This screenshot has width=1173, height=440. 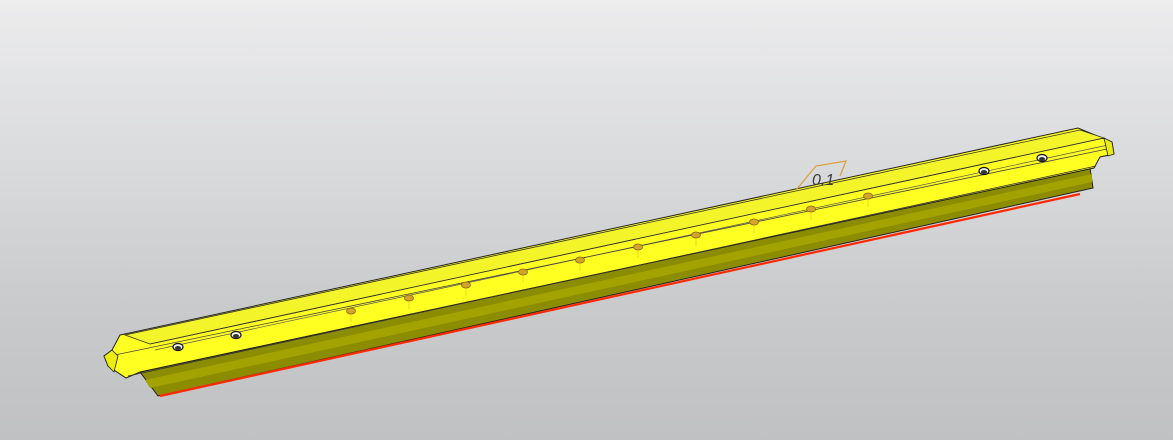 I want to click on annotation-text: 0.1, so click(x=823, y=180).